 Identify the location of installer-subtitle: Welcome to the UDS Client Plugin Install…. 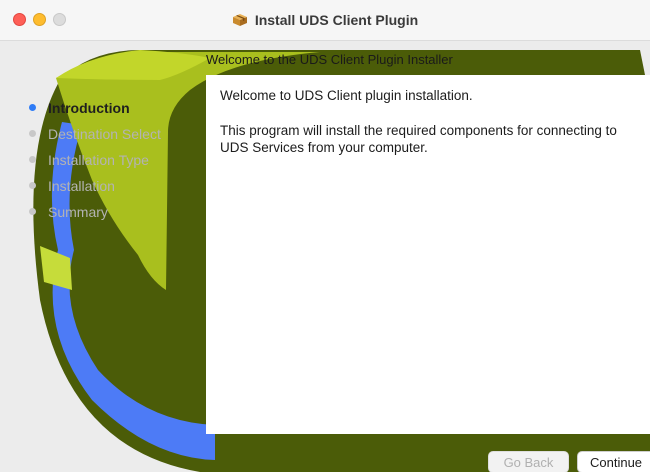
(329, 59).